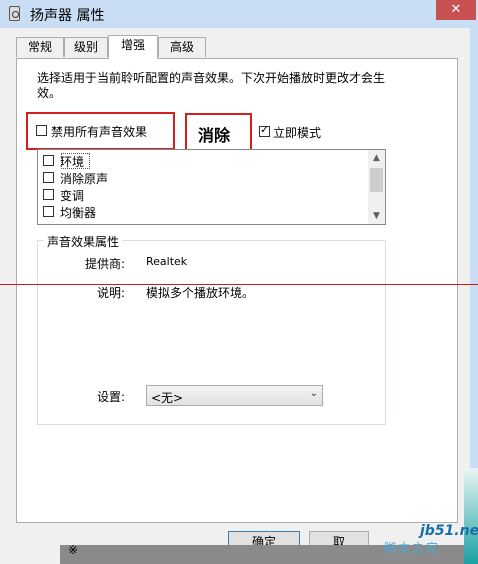  What do you see at coordinates (41, 130) in the screenshot?
I see `disable-all-checkbox` at bounding box center [41, 130].